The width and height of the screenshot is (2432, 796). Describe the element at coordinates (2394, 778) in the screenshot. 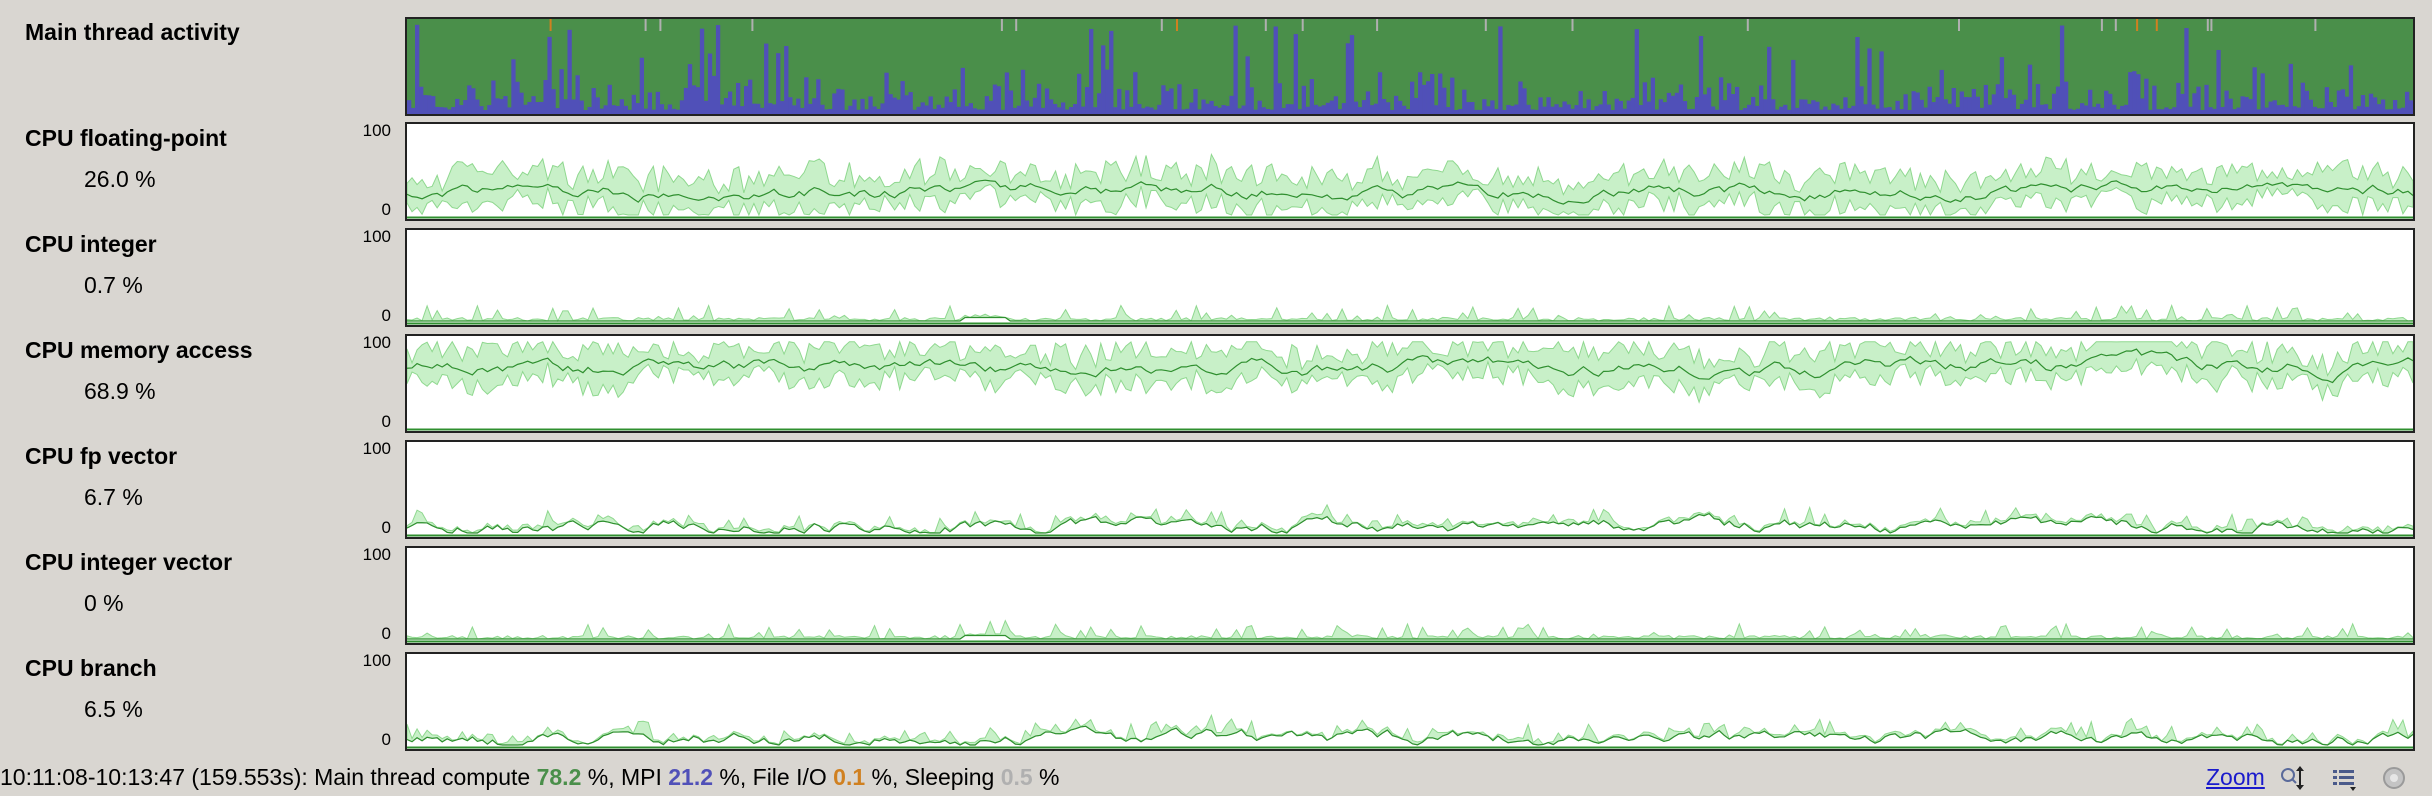

I see `reset-icon` at that location.